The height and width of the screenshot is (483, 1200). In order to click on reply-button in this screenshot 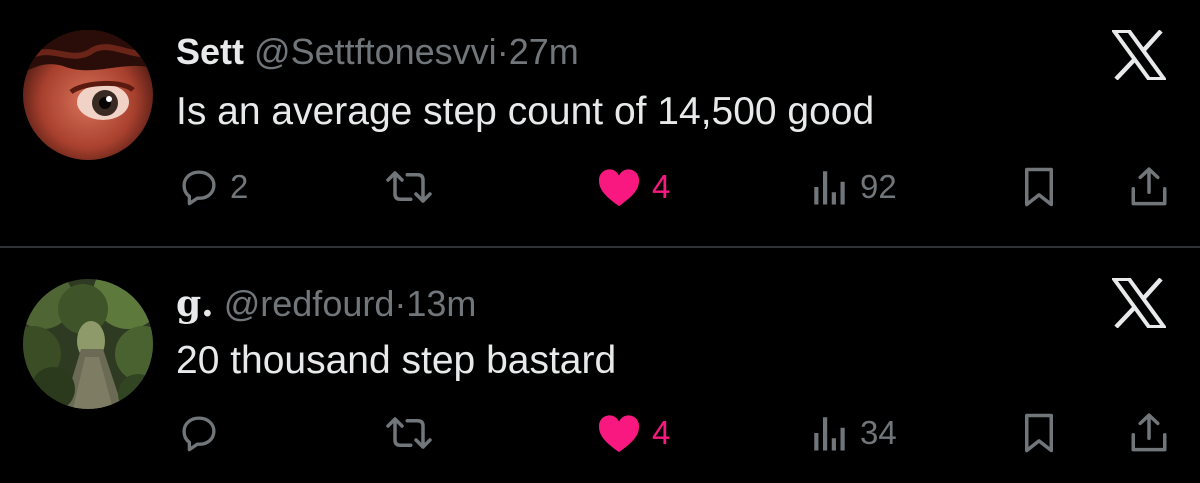, I will do `click(204, 433)`.